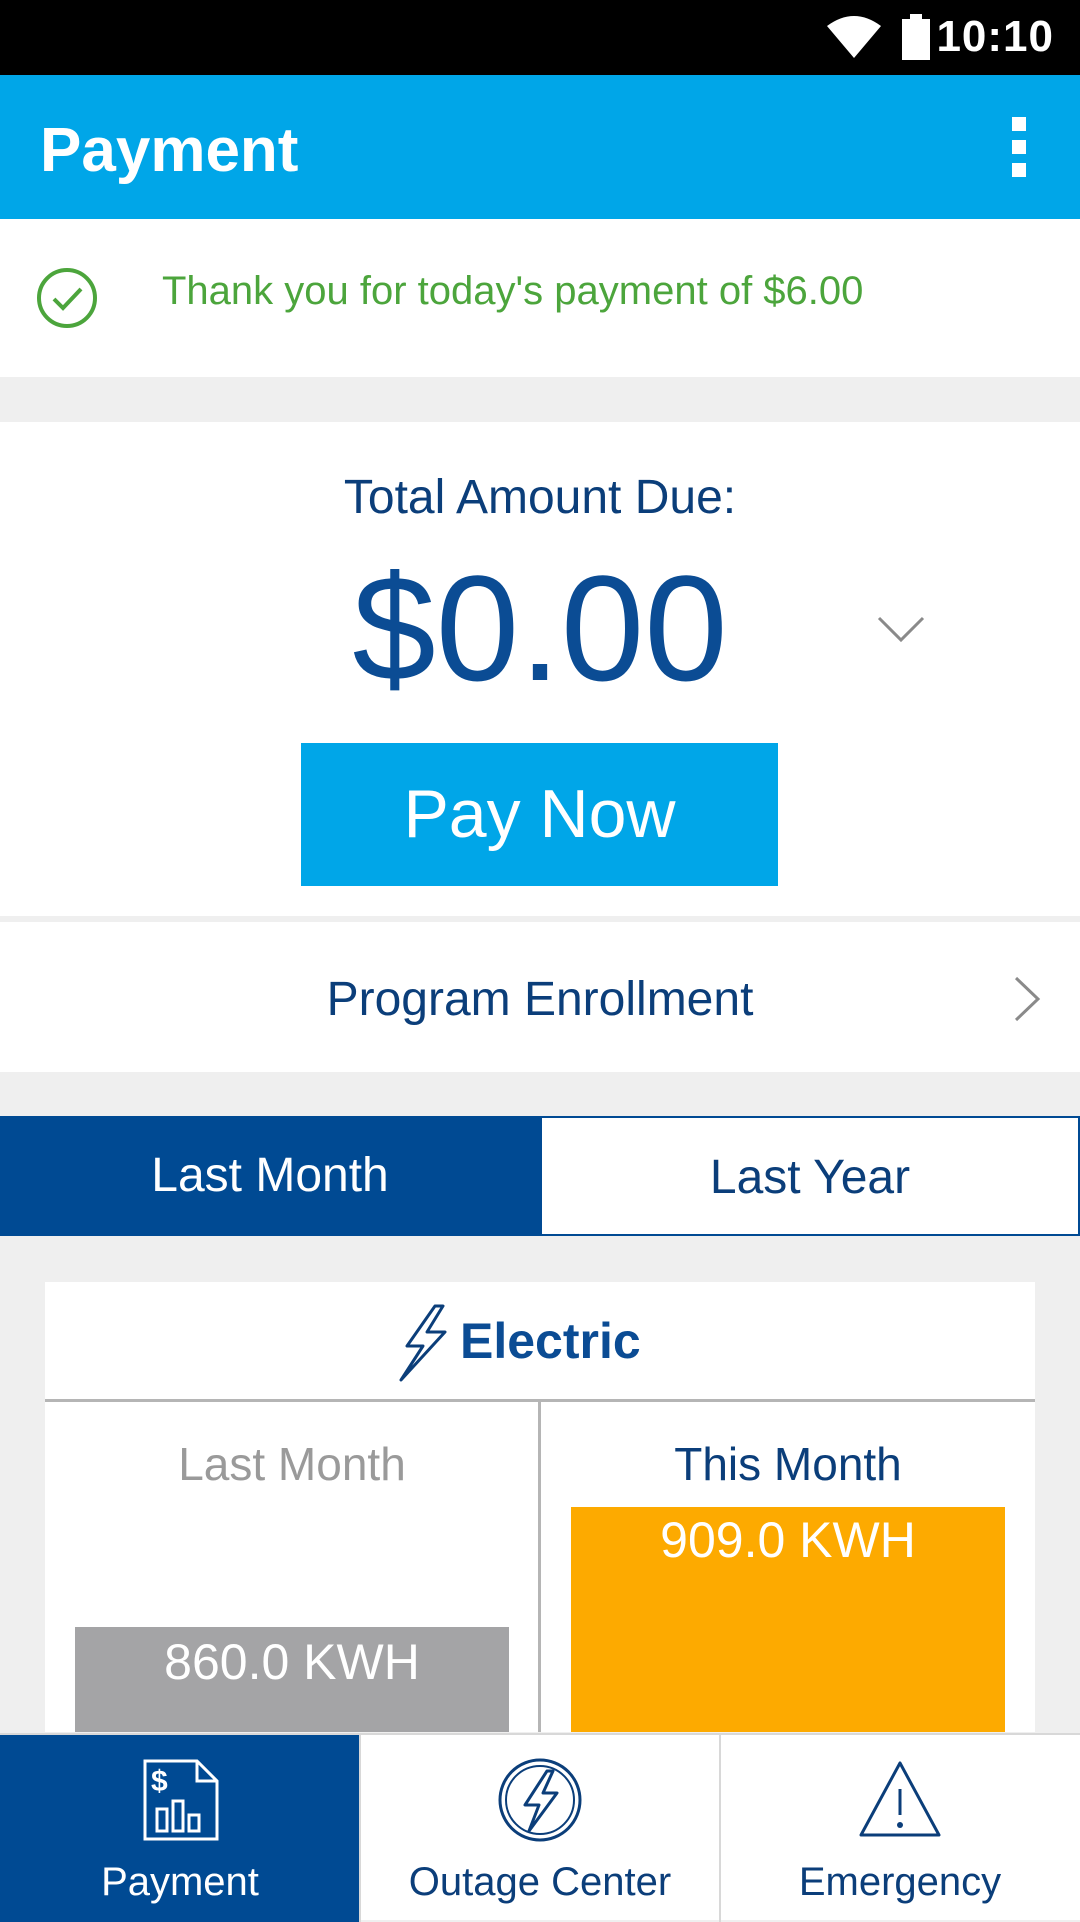 Image resolution: width=1080 pixels, height=1922 pixels. Describe the element at coordinates (540, 497) in the screenshot. I see `amount-due-label: Total Amount Due:` at that location.